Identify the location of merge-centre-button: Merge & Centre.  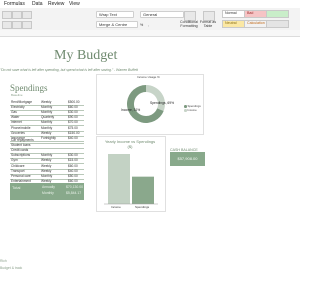
(117, 24).